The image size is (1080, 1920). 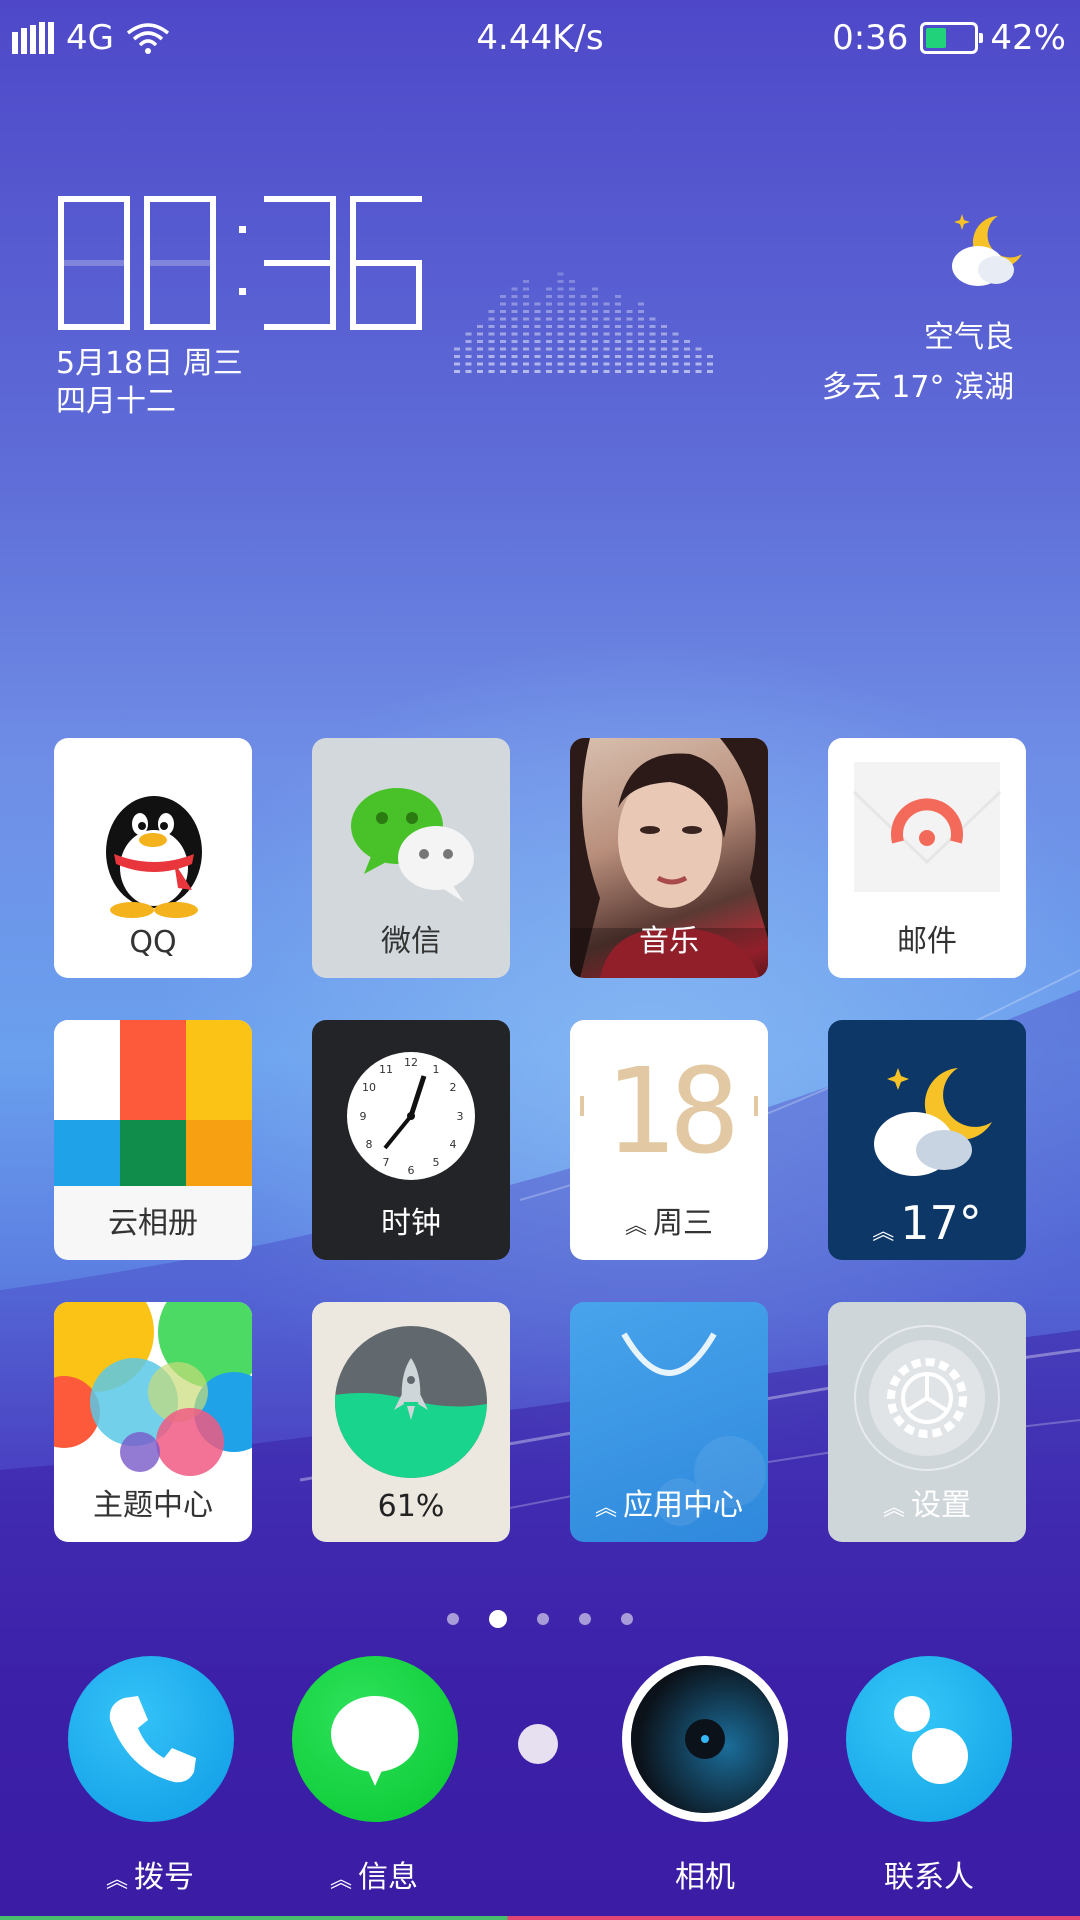 What do you see at coordinates (952, 38) in the screenshot?
I see `battery-icon` at bounding box center [952, 38].